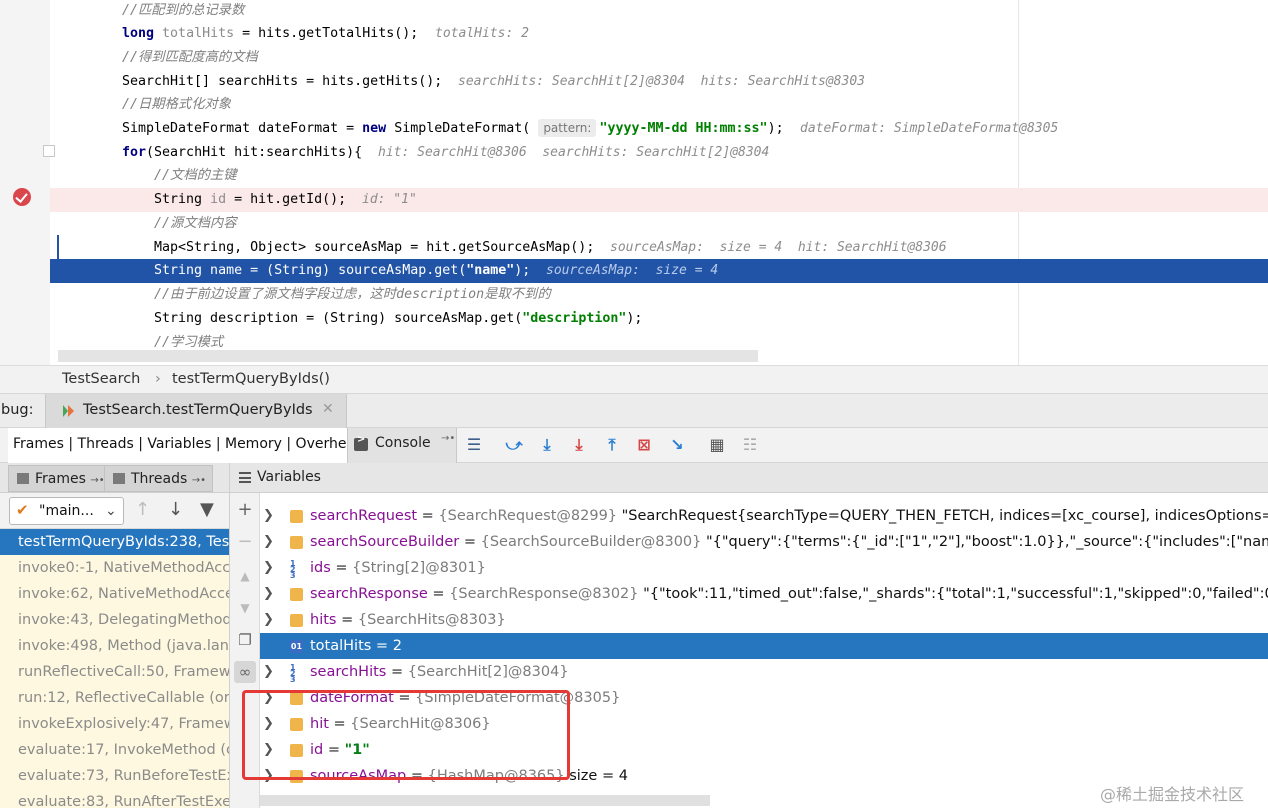 The height and width of the screenshot is (808, 1268). What do you see at coordinates (659, 176) in the screenshot?
I see `code-line: //文档的主键` at bounding box center [659, 176].